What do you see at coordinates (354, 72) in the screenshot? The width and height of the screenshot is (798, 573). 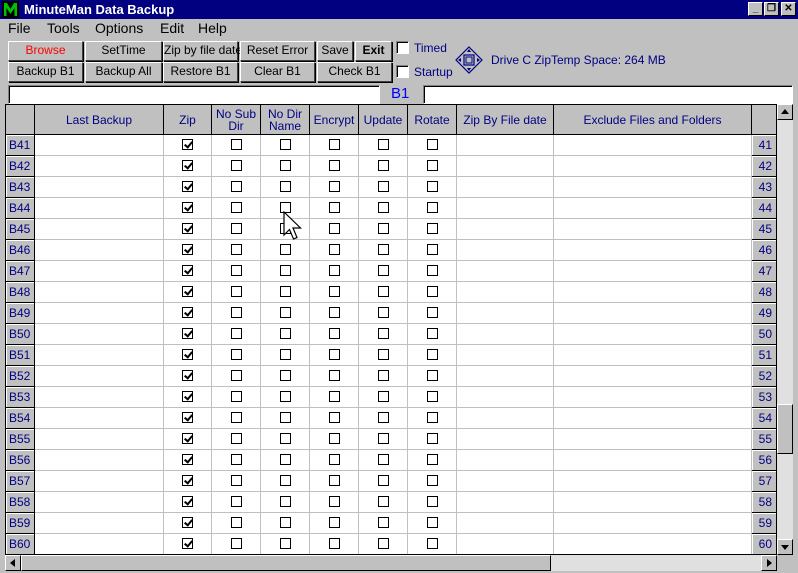 I see `check-b1-button: Check B1` at bounding box center [354, 72].